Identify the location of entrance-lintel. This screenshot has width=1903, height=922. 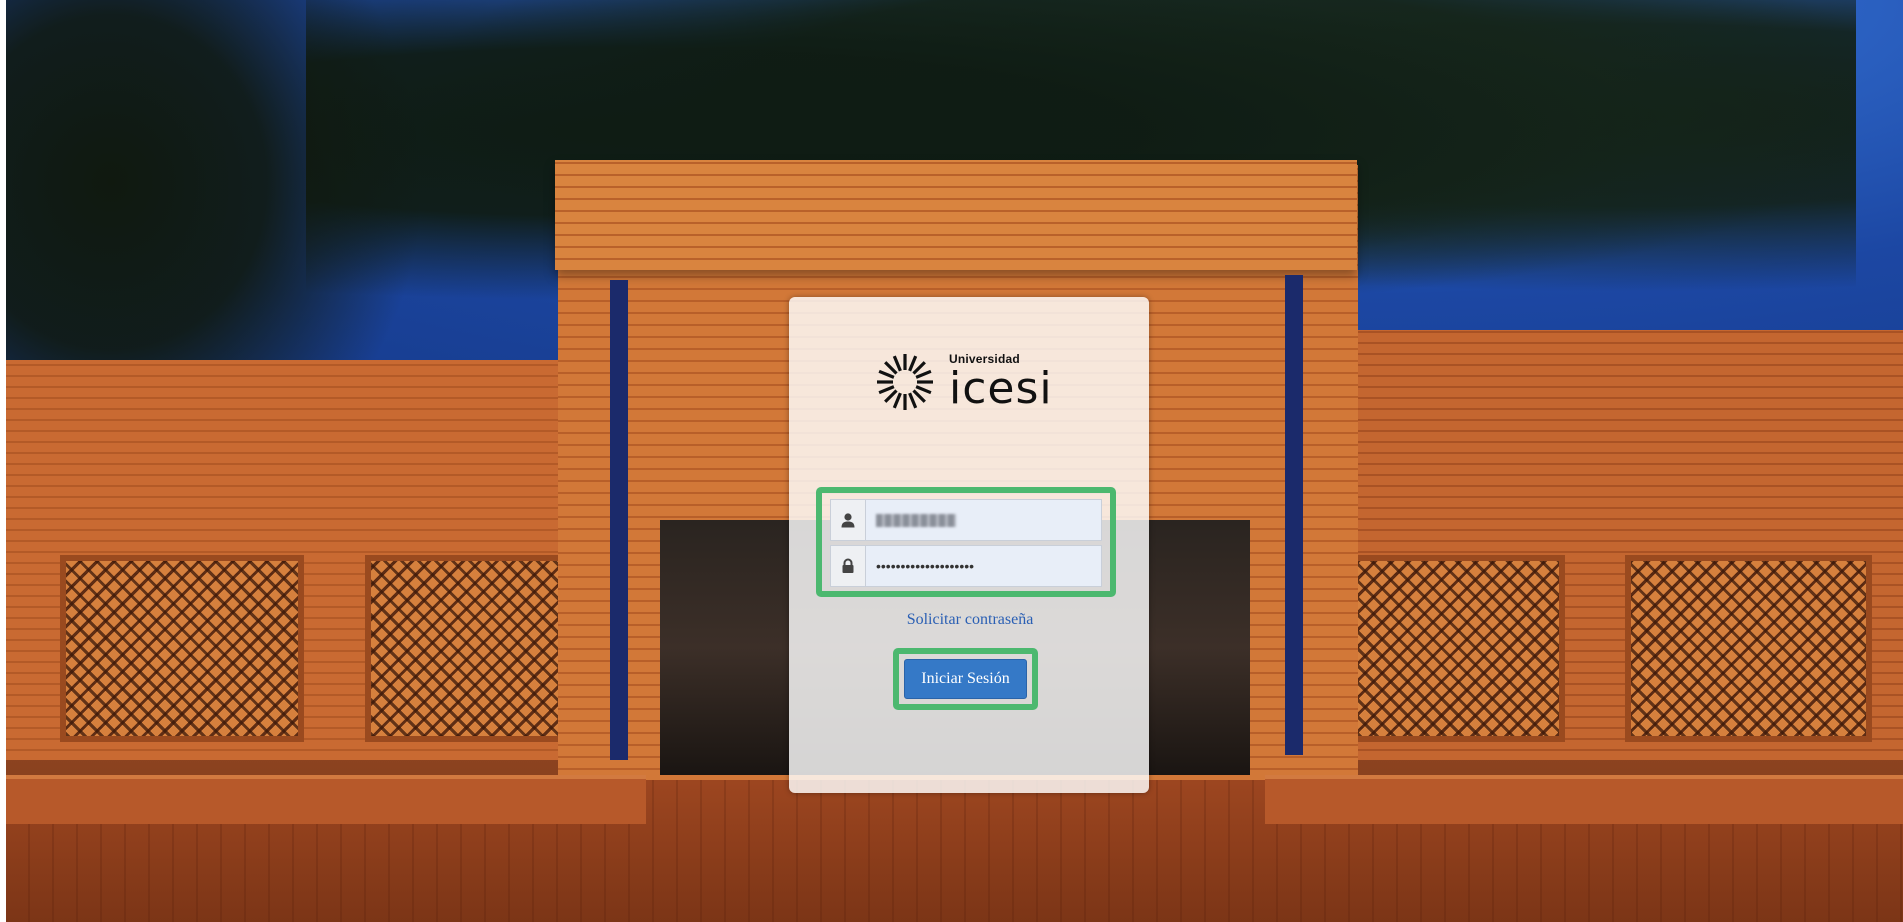
(956, 215).